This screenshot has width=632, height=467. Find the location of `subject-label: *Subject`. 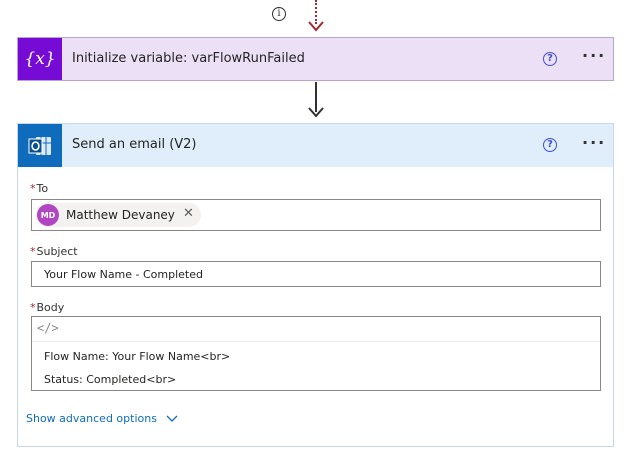

subject-label: *Subject is located at coordinates (54, 251).